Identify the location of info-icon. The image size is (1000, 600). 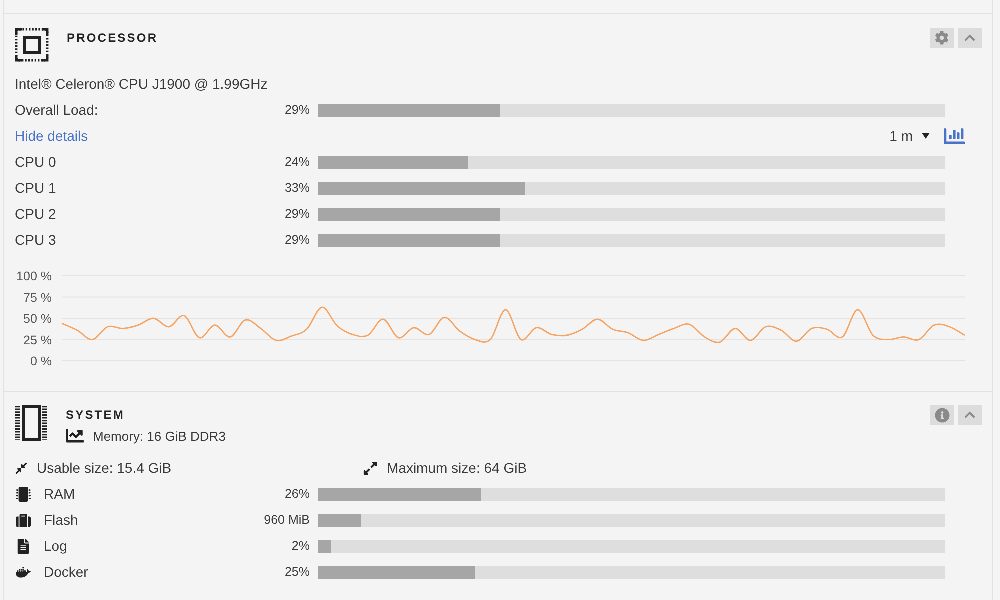
(942, 415).